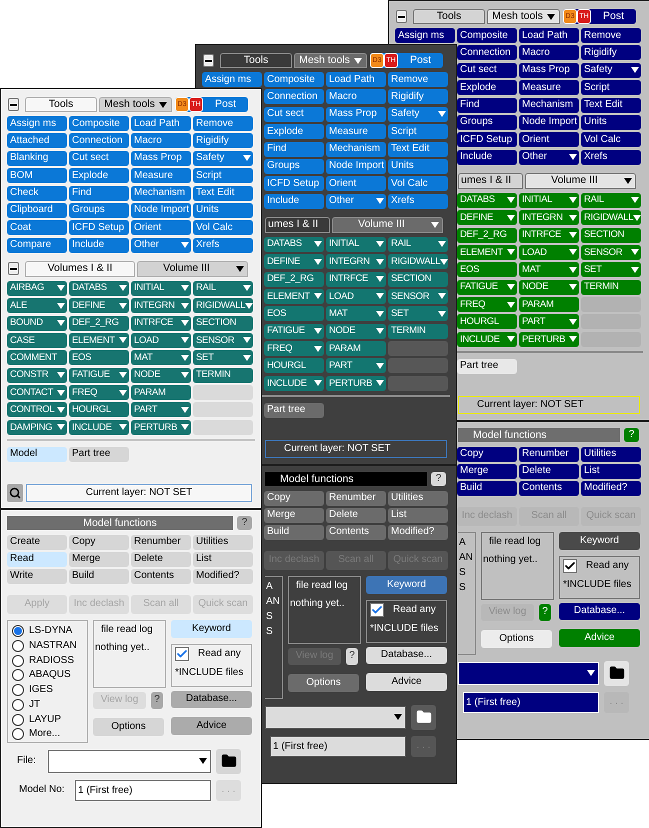  What do you see at coordinates (37, 427) in the screenshot?
I see `category-button: DAMPING` at bounding box center [37, 427].